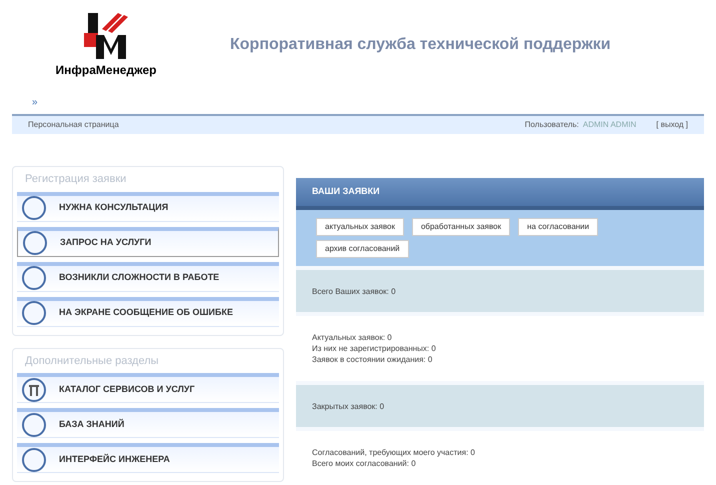 The height and width of the screenshot is (485, 716). Describe the element at coordinates (558, 227) in the screenshot. I see `filter-button: на согласовании` at that location.